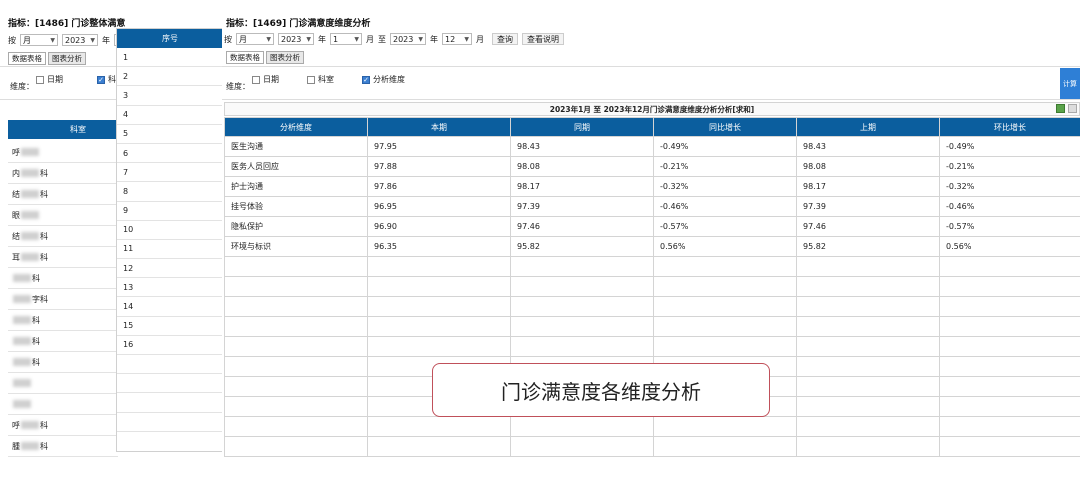 The height and width of the screenshot is (482, 1080). Describe the element at coordinates (63, 173) in the screenshot. I see `dept-row: 内科` at that location.